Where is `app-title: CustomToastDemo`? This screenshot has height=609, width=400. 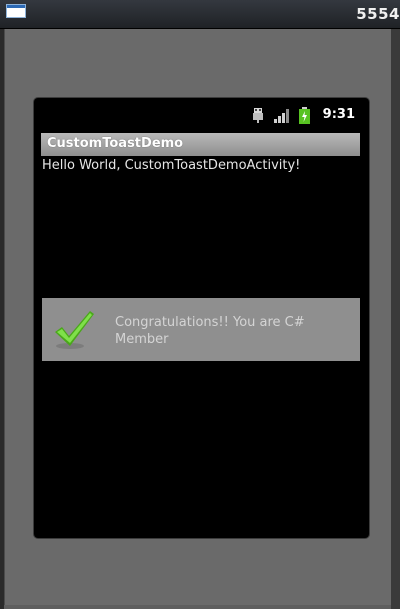 app-title: CustomToastDemo is located at coordinates (115, 143).